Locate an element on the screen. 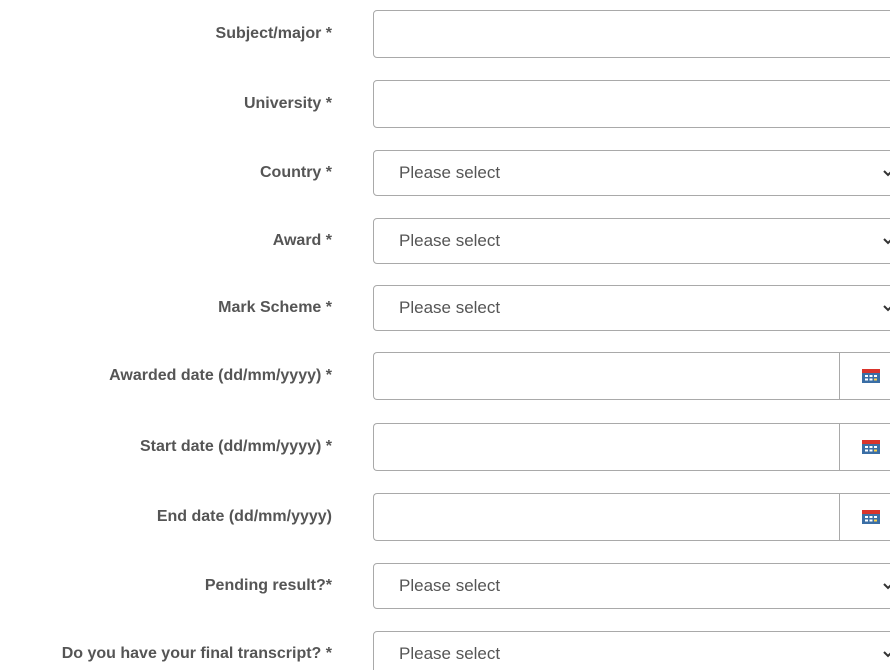 The image size is (890, 670). start-date-picker-button is located at coordinates (864, 447).